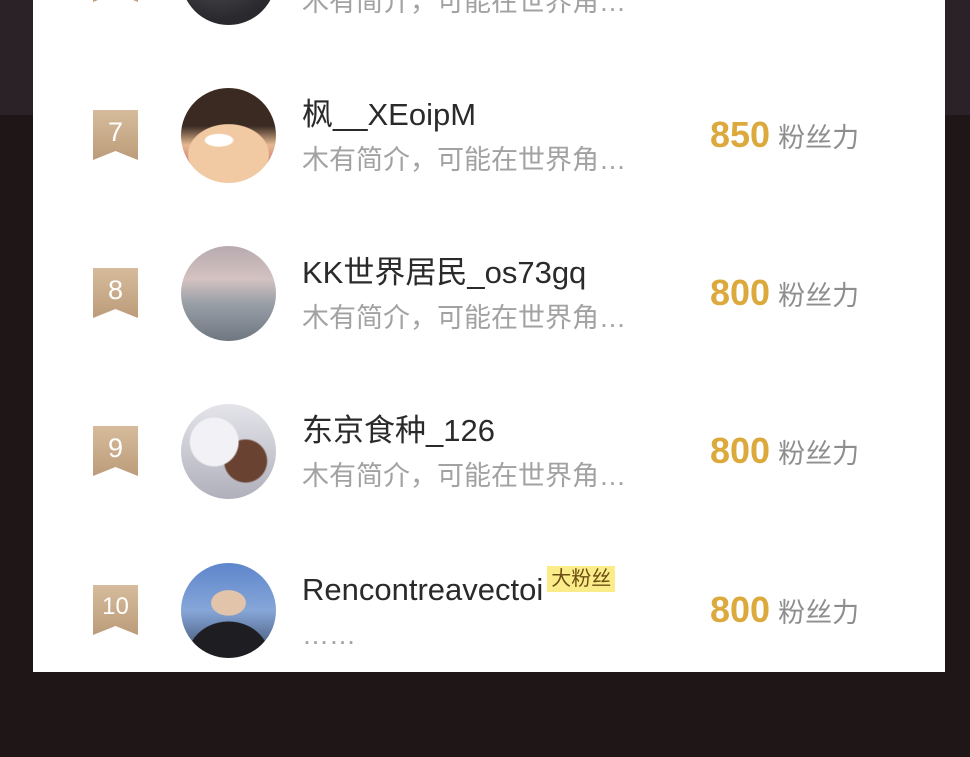 Image resolution: width=970 pixels, height=757 pixels. What do you see at coordinates (740, 134) in the screenshot?
I see `fan-power-value: 850` at bounding box center [740, 134].